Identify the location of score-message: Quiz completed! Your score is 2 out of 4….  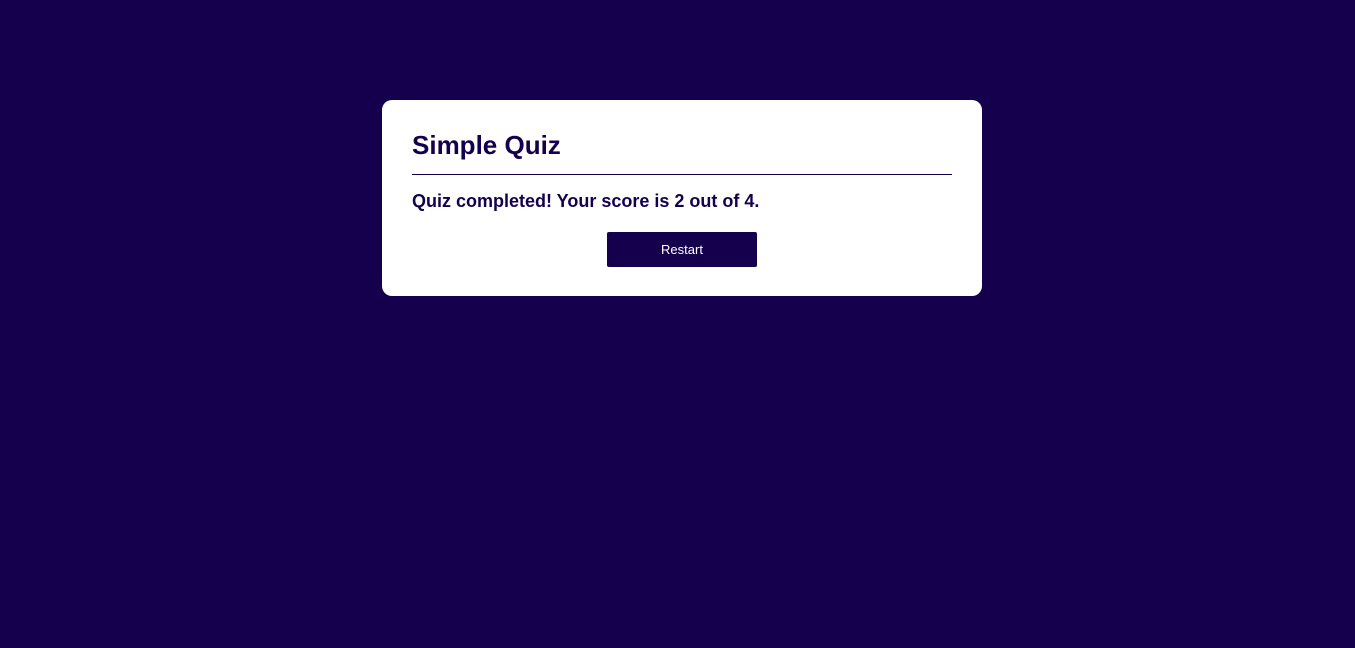
(586, 201).